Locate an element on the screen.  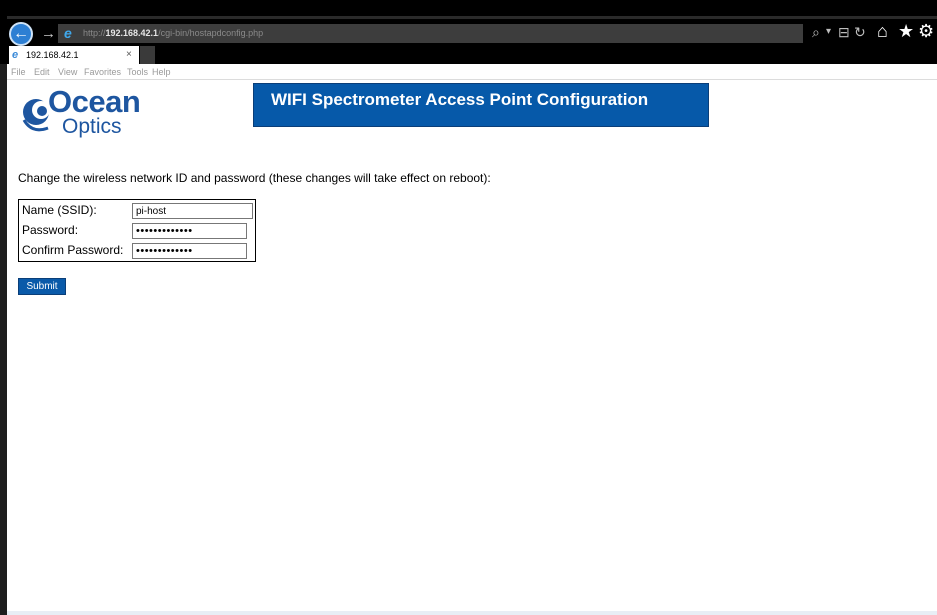
password-input is located at coordinates (189, 231).